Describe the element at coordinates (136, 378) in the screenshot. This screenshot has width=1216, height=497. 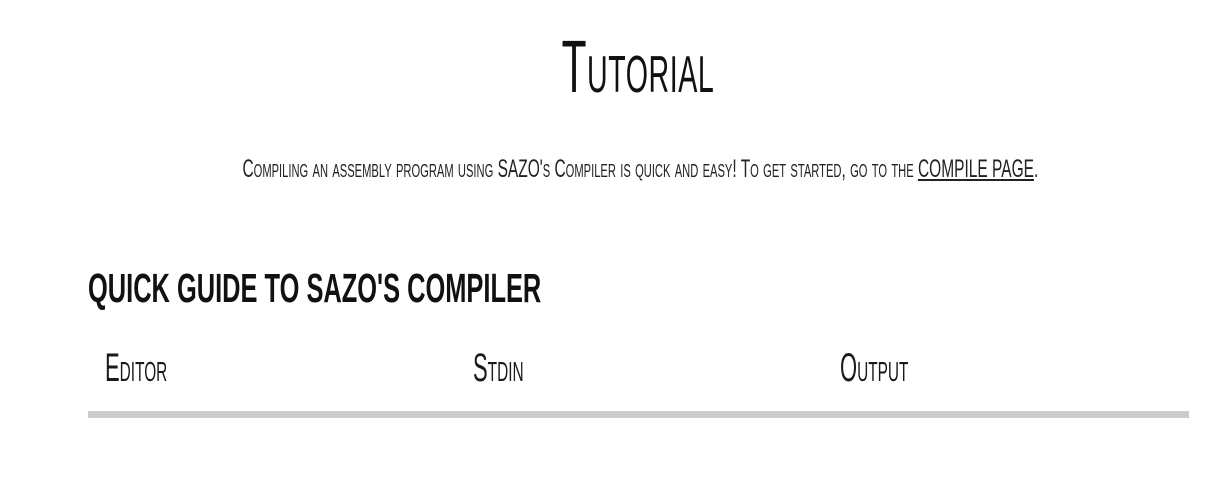
I see `tab-editor: Editor` at that location.